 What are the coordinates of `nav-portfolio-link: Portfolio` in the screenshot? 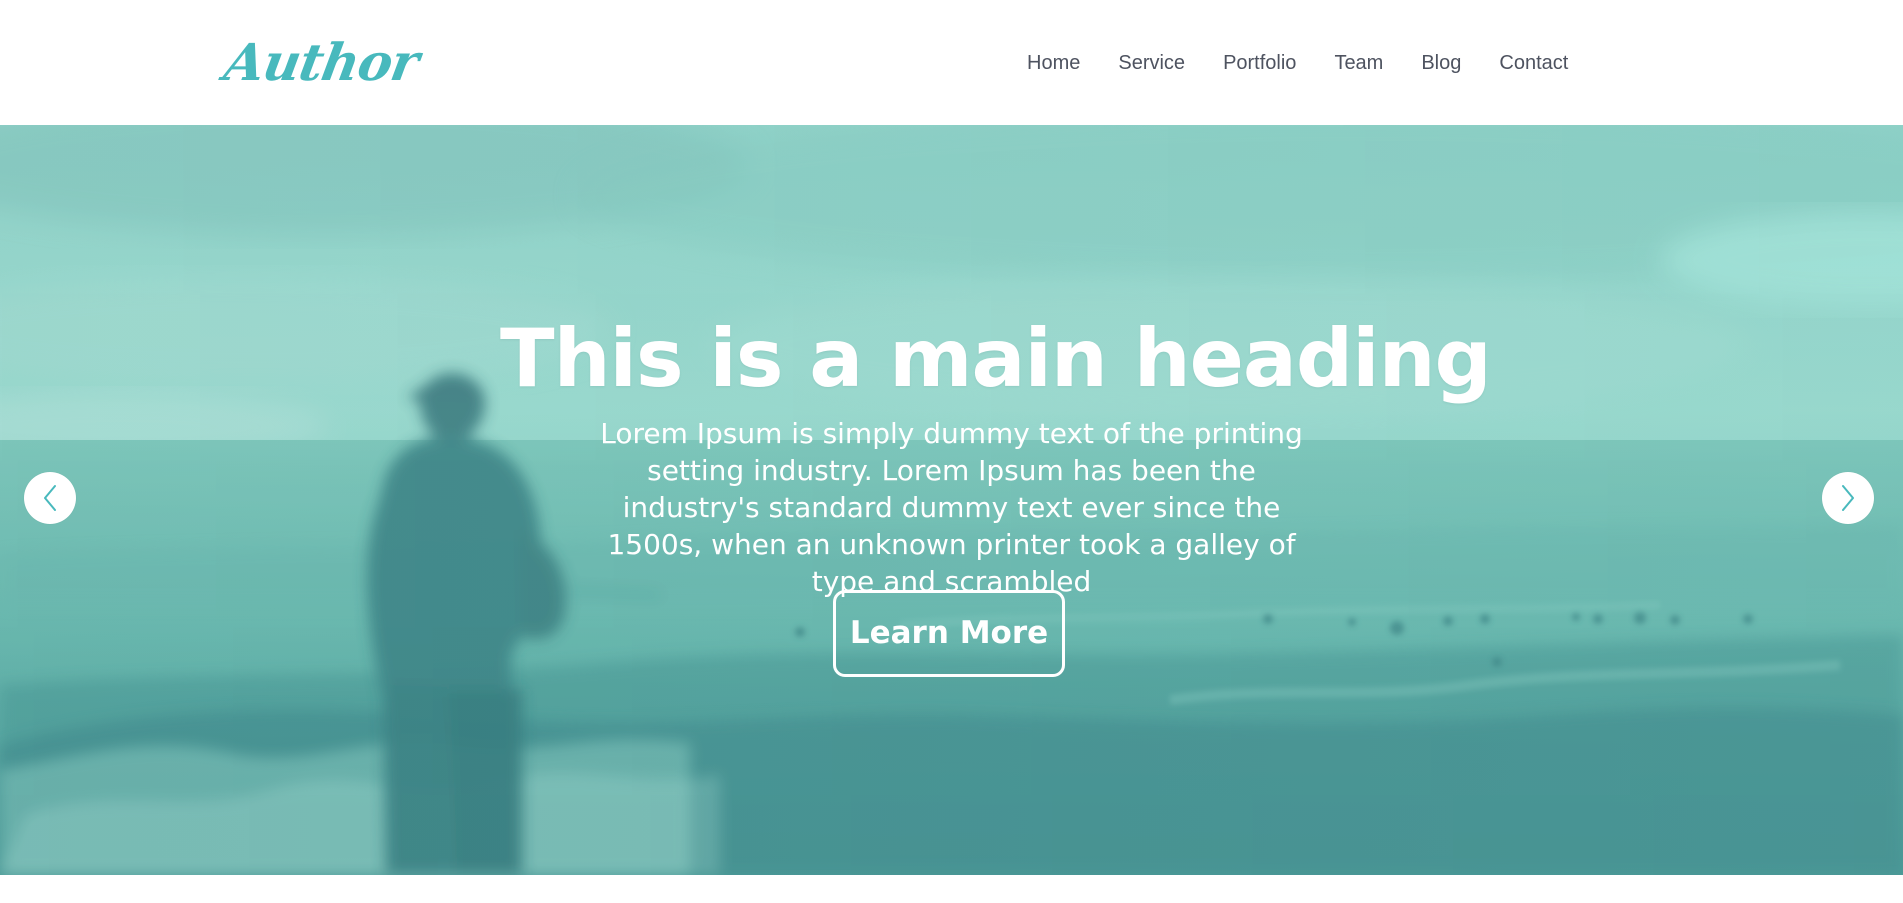 It's located at (1259, 63).